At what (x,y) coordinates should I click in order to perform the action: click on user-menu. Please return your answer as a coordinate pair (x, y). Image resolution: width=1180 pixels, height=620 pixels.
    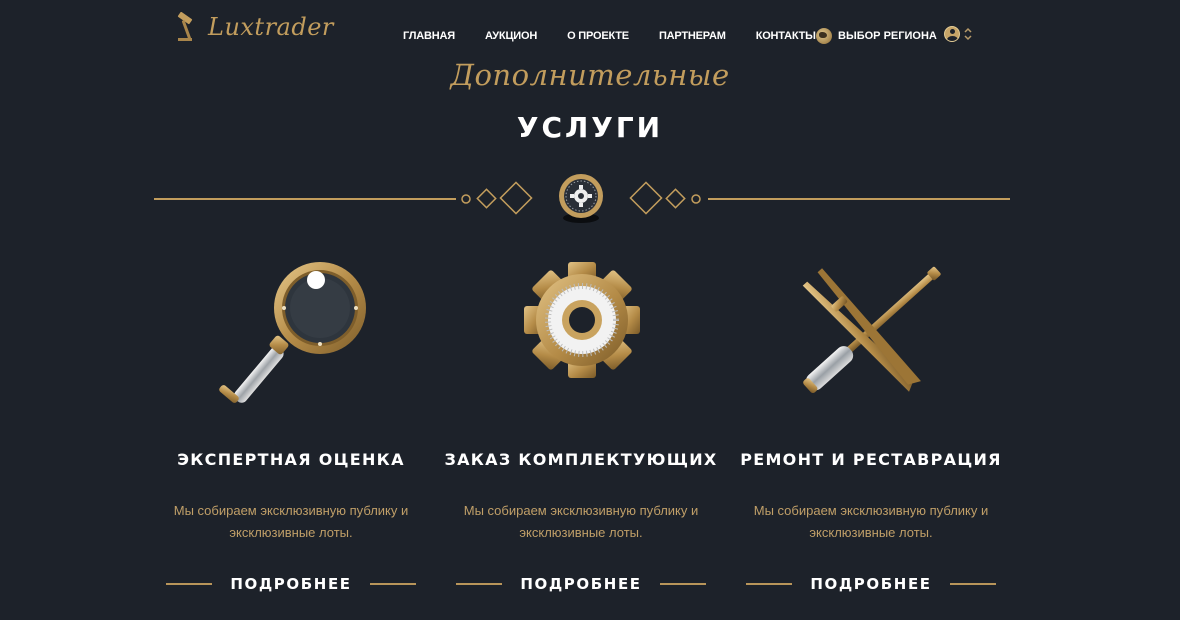
    Looking at the image, I should click on (958, 34).